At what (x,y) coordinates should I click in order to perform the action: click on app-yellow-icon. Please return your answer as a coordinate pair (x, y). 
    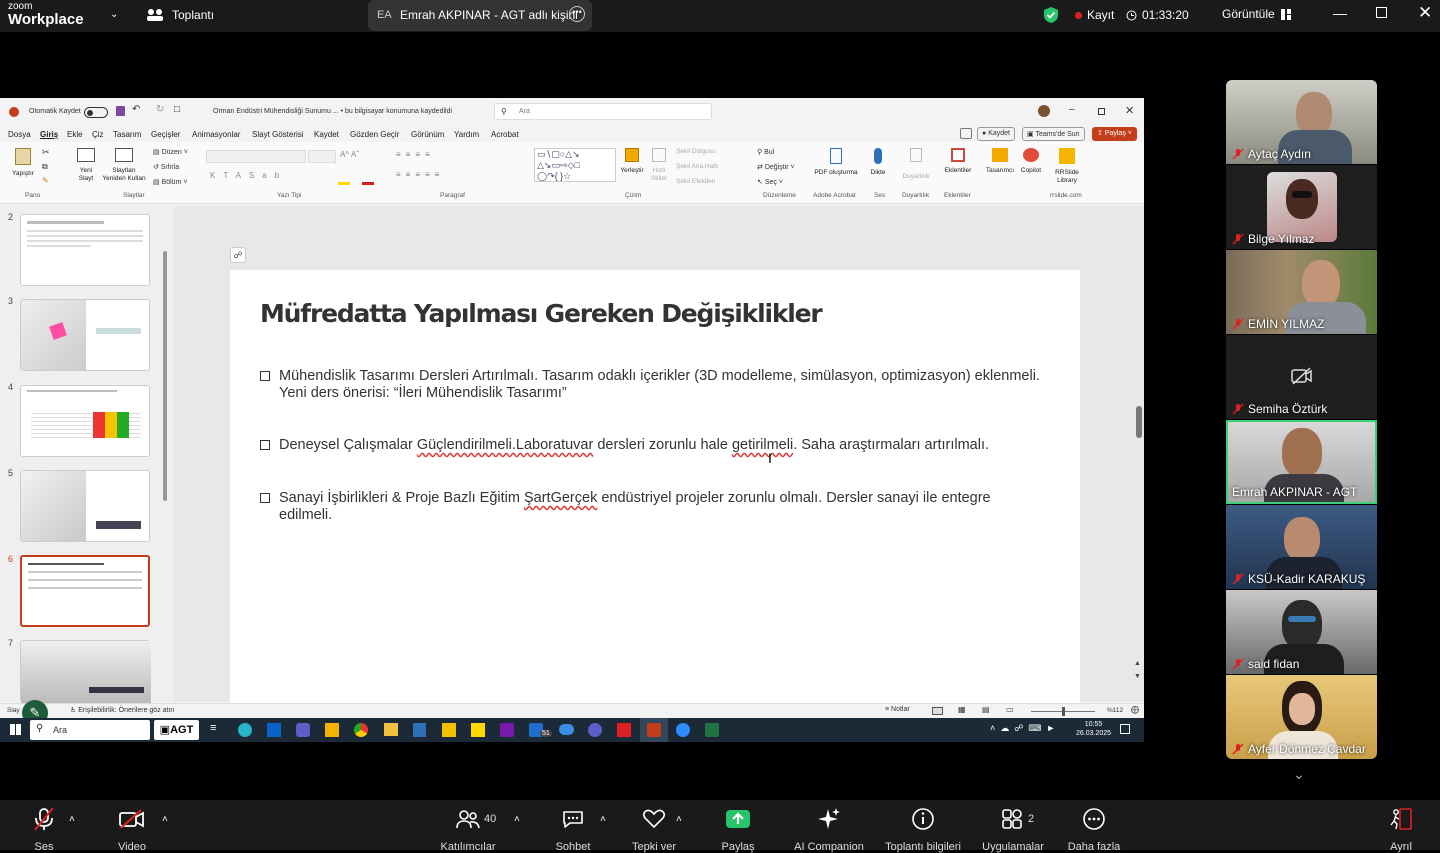
    Looking at the image, I should click on (449, 730).